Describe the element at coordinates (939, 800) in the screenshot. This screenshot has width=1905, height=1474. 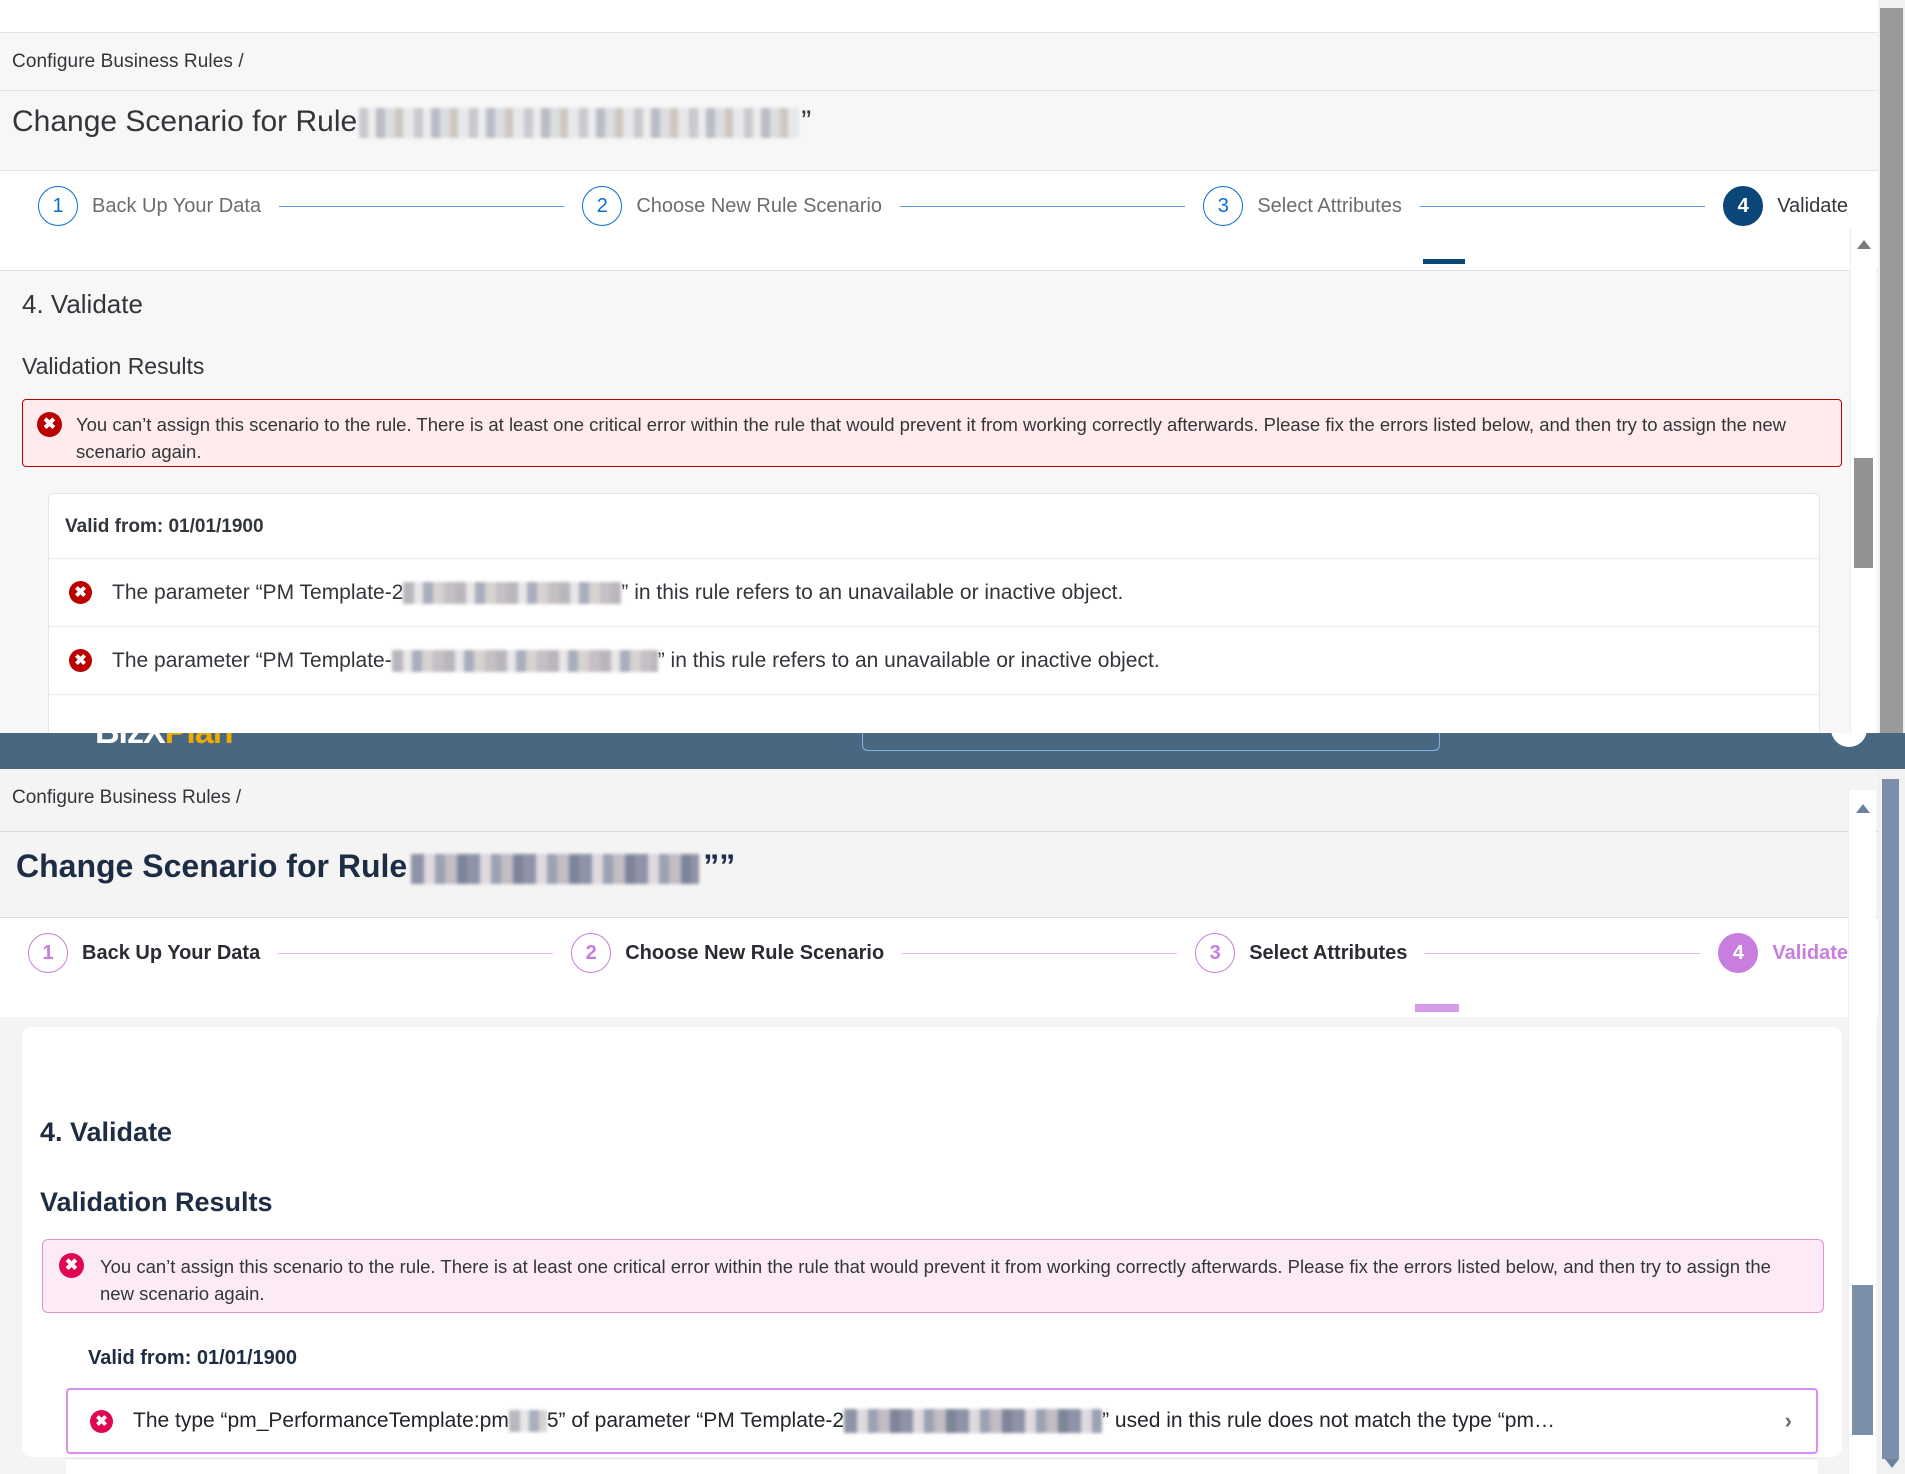
I see `breadcrumb-bar-bottom: Configure Business Rules /` at that location.